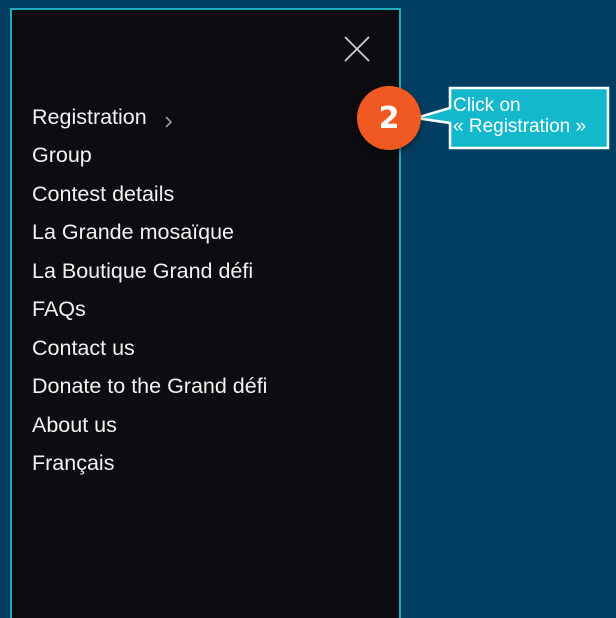 This screenshot has width=616, height=618. What do you see at coordinates (149, 464) in the screenshot?
I see `menu-item-language-francais: Français` at bounding box center [149, 464].